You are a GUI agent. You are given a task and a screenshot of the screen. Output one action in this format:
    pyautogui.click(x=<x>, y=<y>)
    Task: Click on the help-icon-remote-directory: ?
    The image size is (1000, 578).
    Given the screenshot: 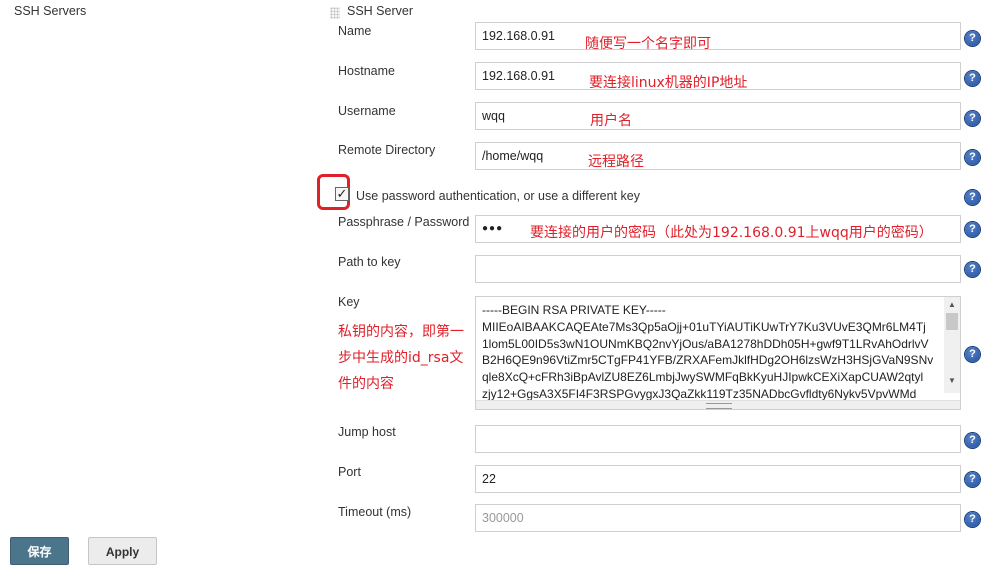 What is the action you would take?
    pyautogui.click(x=972, y=157)
    